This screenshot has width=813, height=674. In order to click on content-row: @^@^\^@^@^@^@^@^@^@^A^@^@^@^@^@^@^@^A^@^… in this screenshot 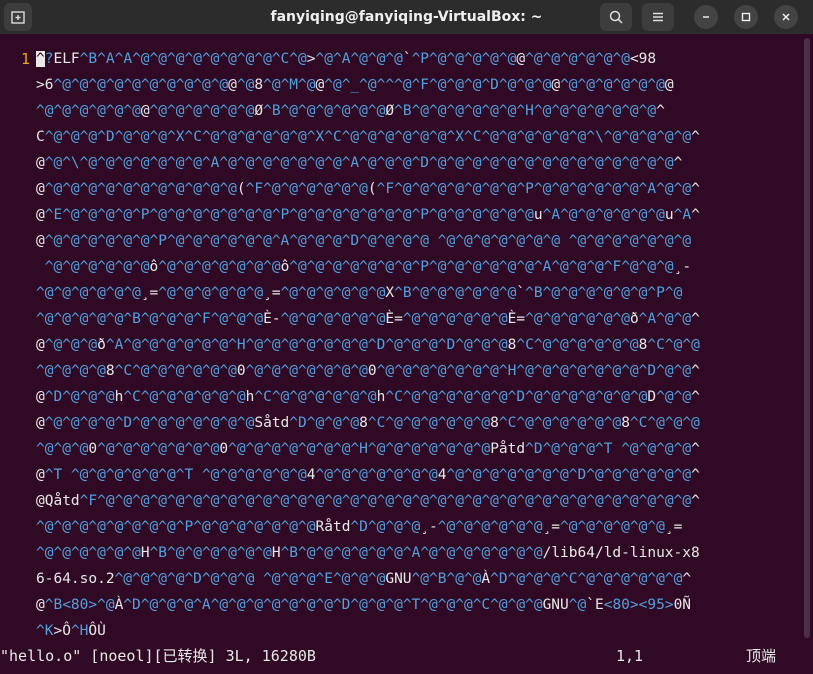, I will do `click(359, 163)`.